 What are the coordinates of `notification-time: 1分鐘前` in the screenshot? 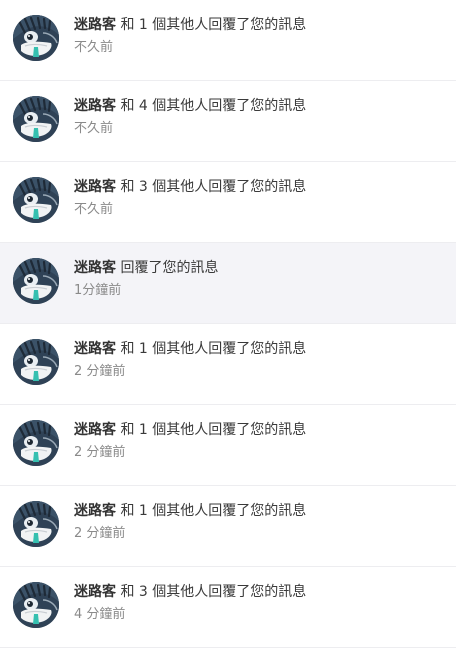 It's located at (98, 290).